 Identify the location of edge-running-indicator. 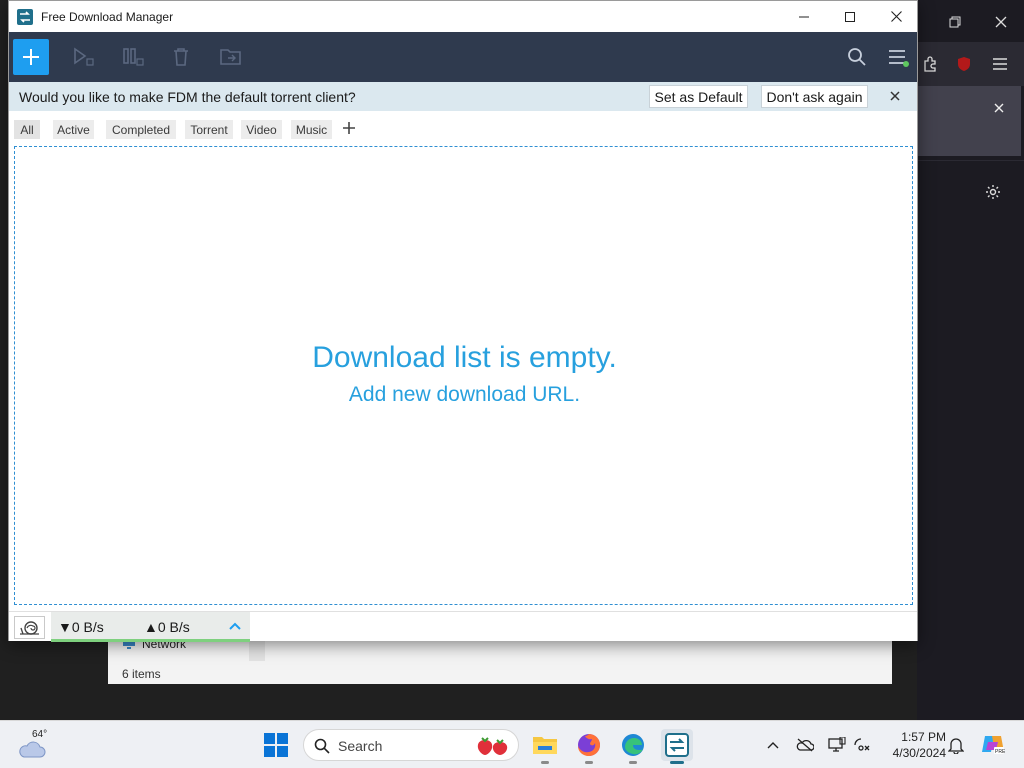
(633, 762).